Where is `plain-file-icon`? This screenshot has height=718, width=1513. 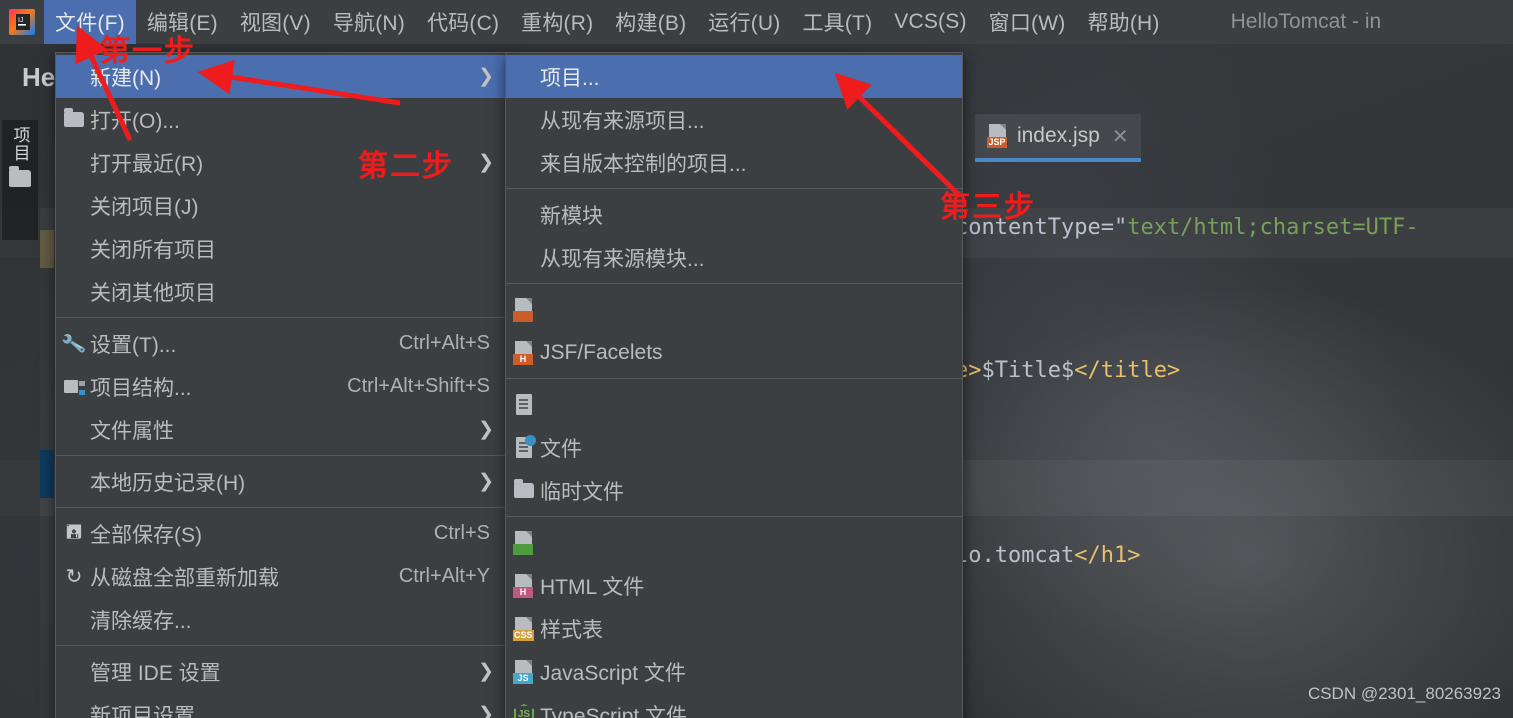 plain-file-icon is located at coordinates (524, 405).